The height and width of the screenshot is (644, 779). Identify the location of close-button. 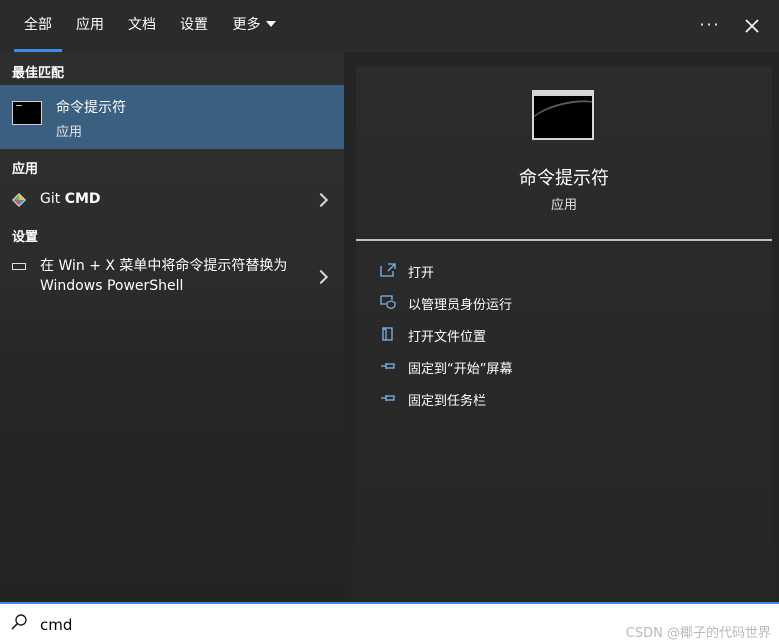
(752, 26).